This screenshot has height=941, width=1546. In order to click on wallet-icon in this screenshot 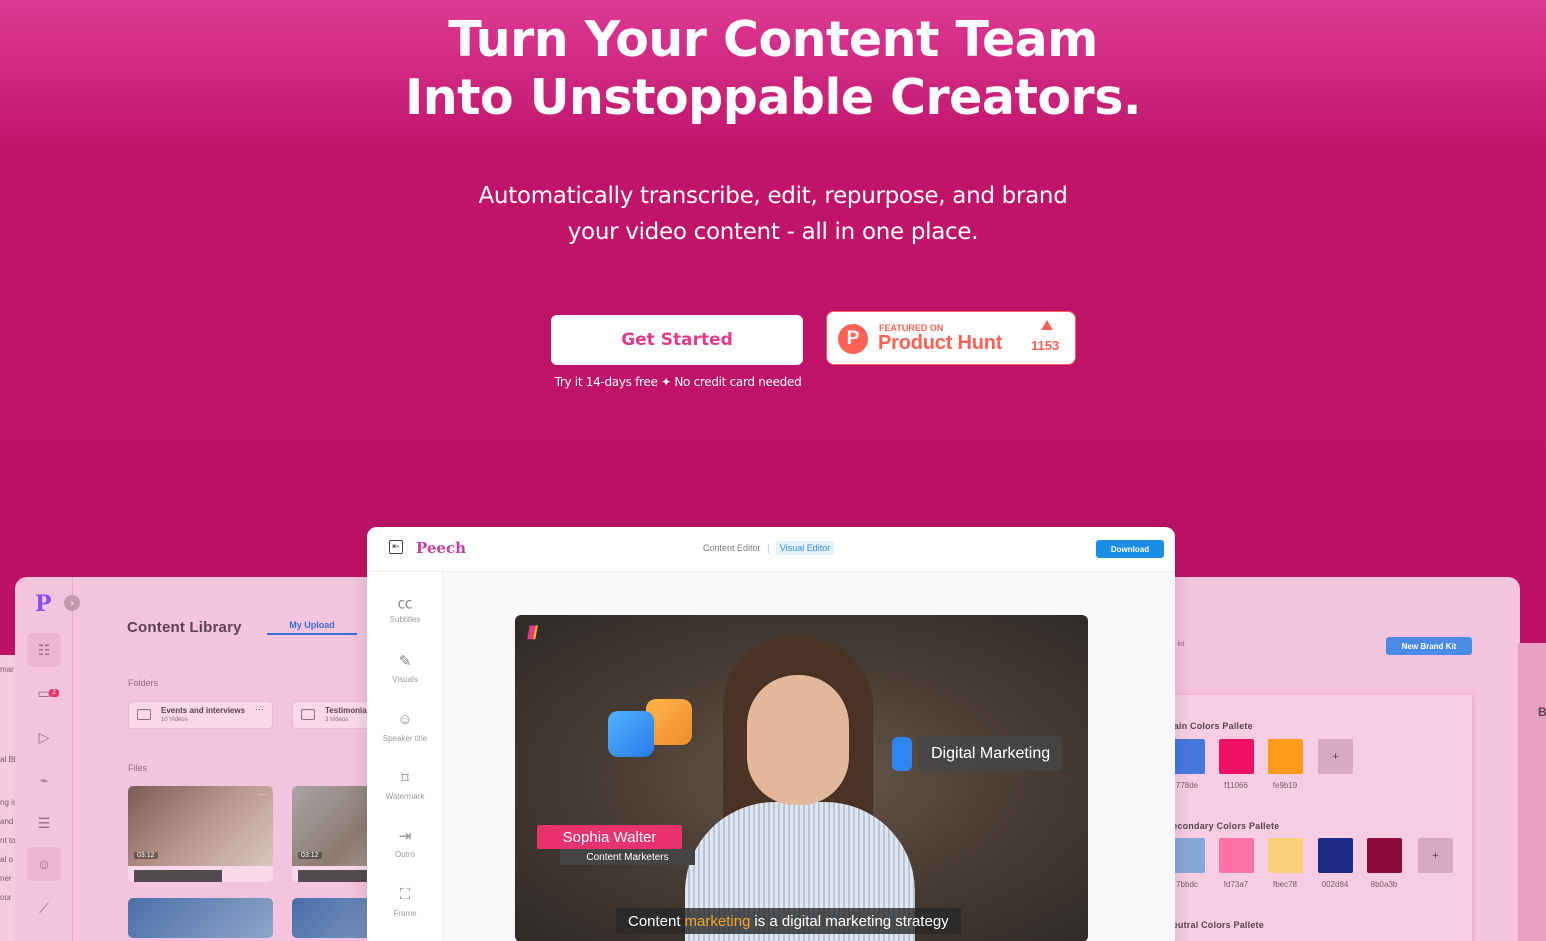, I will do `click(631, 734)`.